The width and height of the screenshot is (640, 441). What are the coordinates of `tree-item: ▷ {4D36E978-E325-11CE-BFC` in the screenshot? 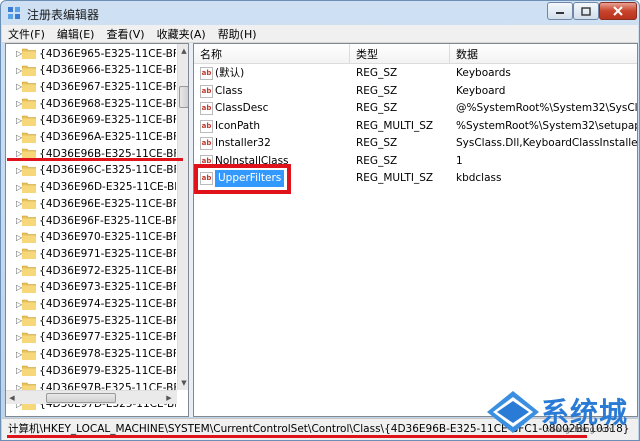 It's located at (91, 354).